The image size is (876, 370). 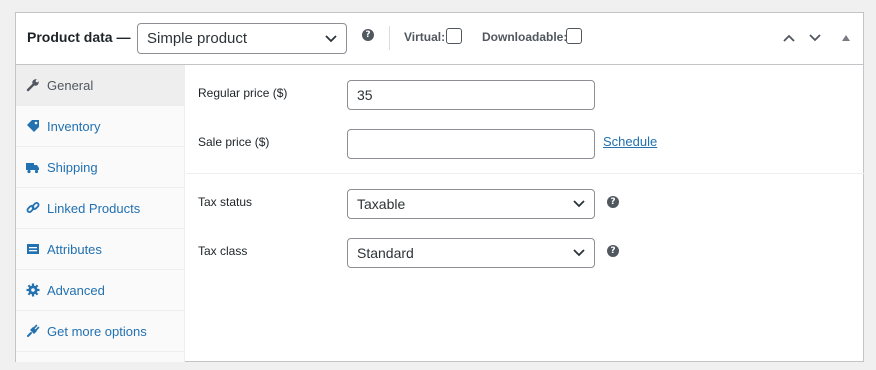 I want to click on tab-linked-products: Linked Products, so click(x=100, y=208).